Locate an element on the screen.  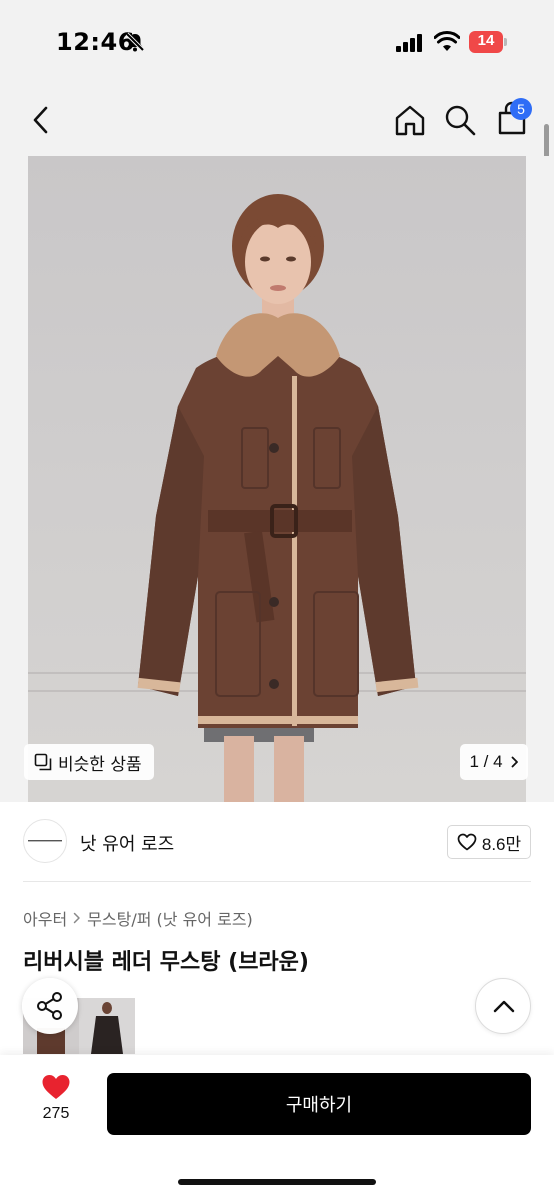
thumbnail-image is located at coordinates (107, 1028).